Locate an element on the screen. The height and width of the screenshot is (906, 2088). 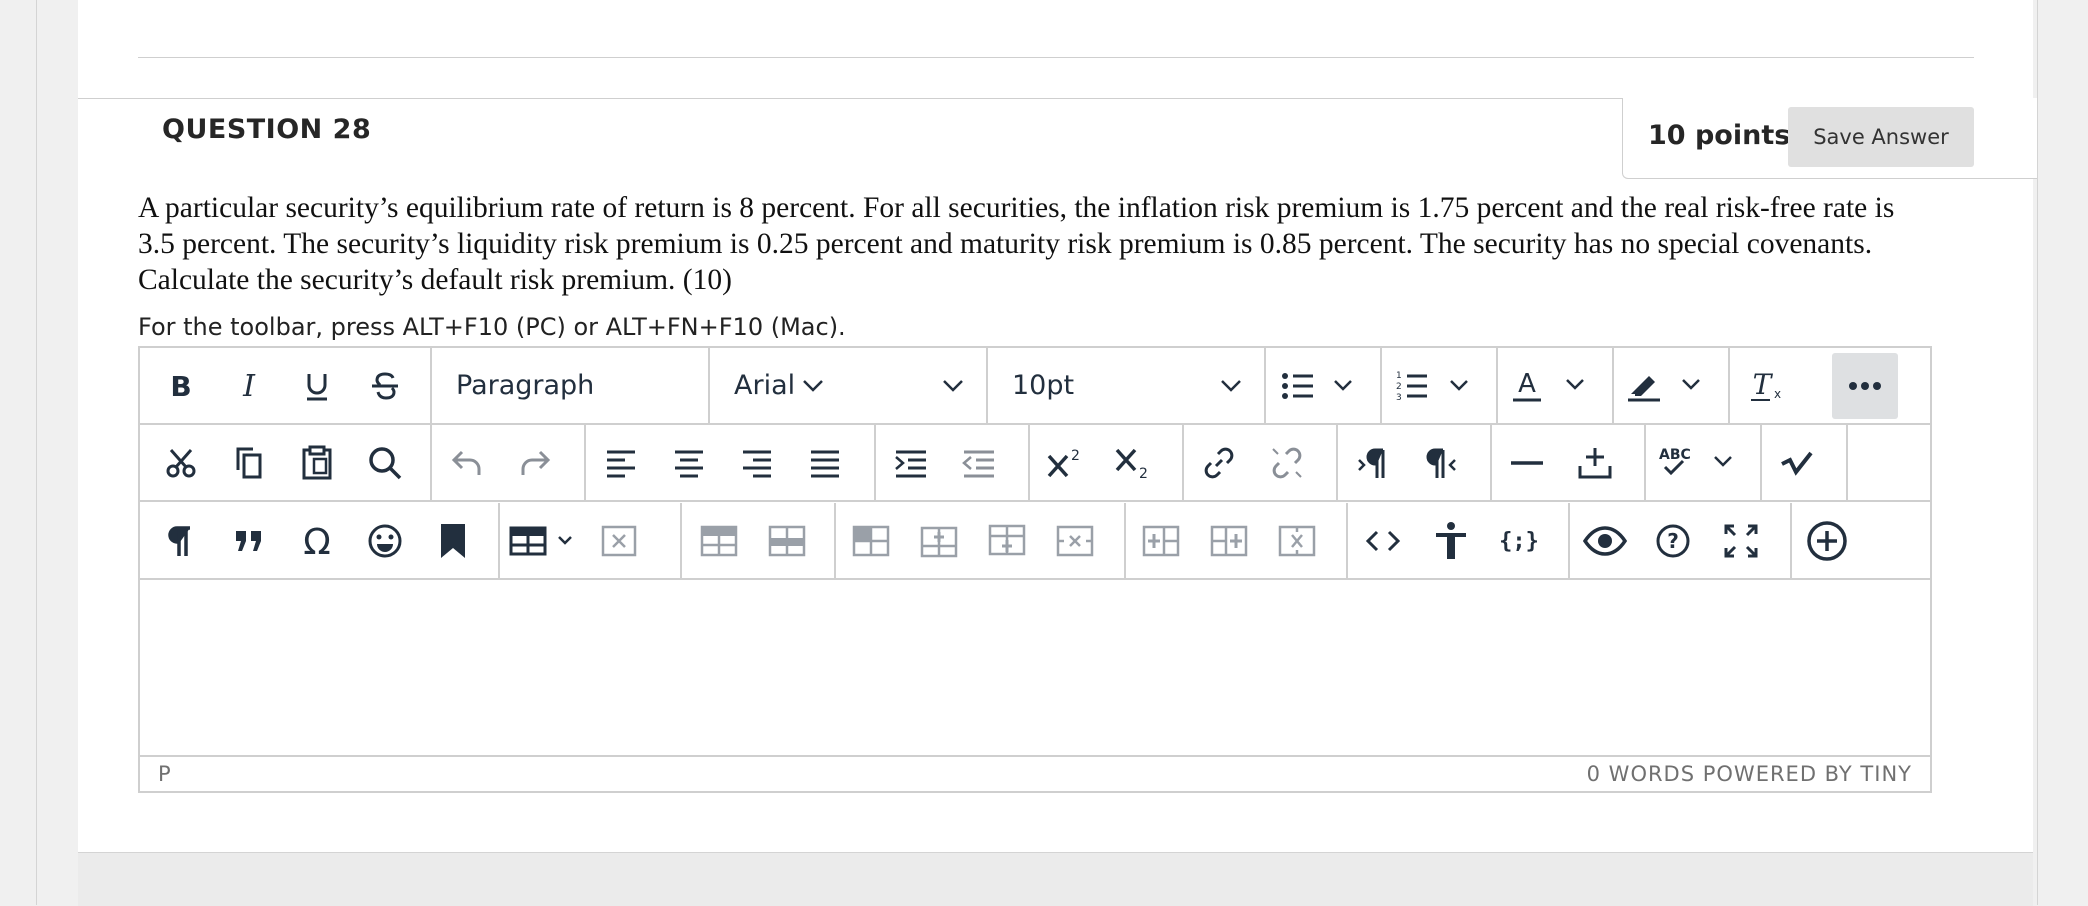
bold-icon: B is located at coordinates (181, 386).